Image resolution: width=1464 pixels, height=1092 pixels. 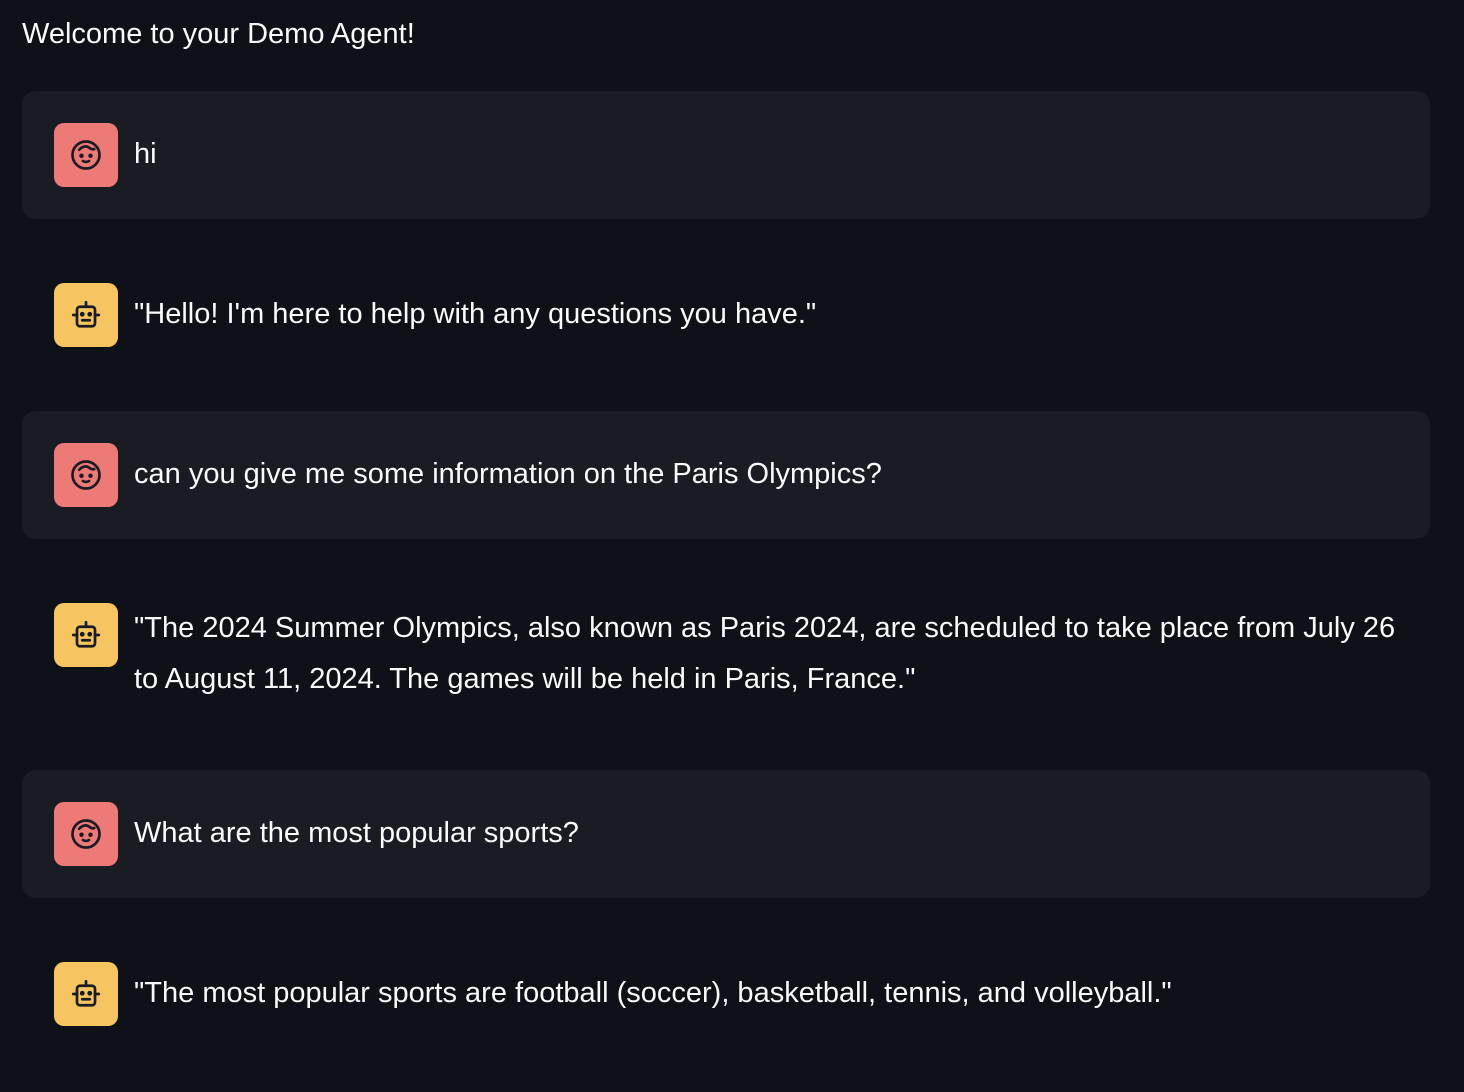 What do you see at coordinates (145, 154) in the screenshot?
I see `message-text: hi` at bounding box center [145, 154].